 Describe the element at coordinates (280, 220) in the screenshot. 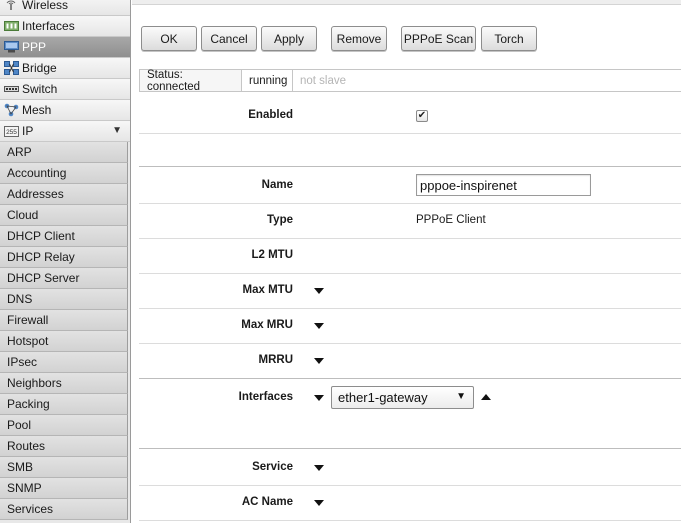

I see `type-label: Type` at that location.